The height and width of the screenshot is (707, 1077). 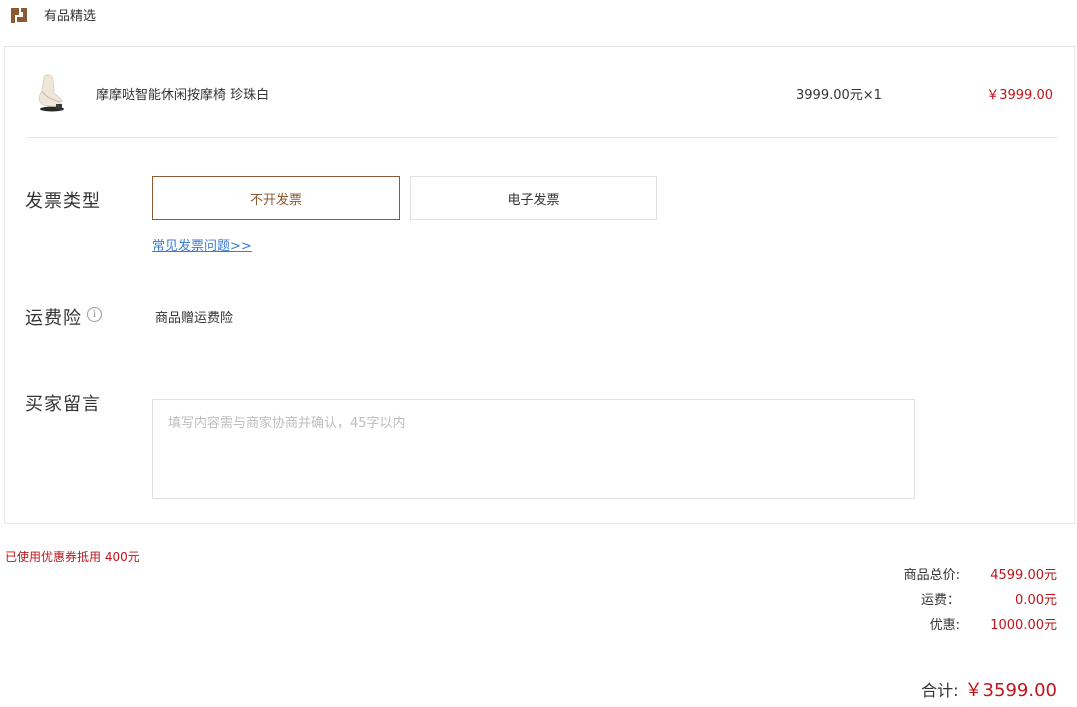 What do you see at coordinates (72, 557) in the screenshot?
I see `coupon-used-note: 已使用优惠券抵用 400元` at bounding box center [72, 557].